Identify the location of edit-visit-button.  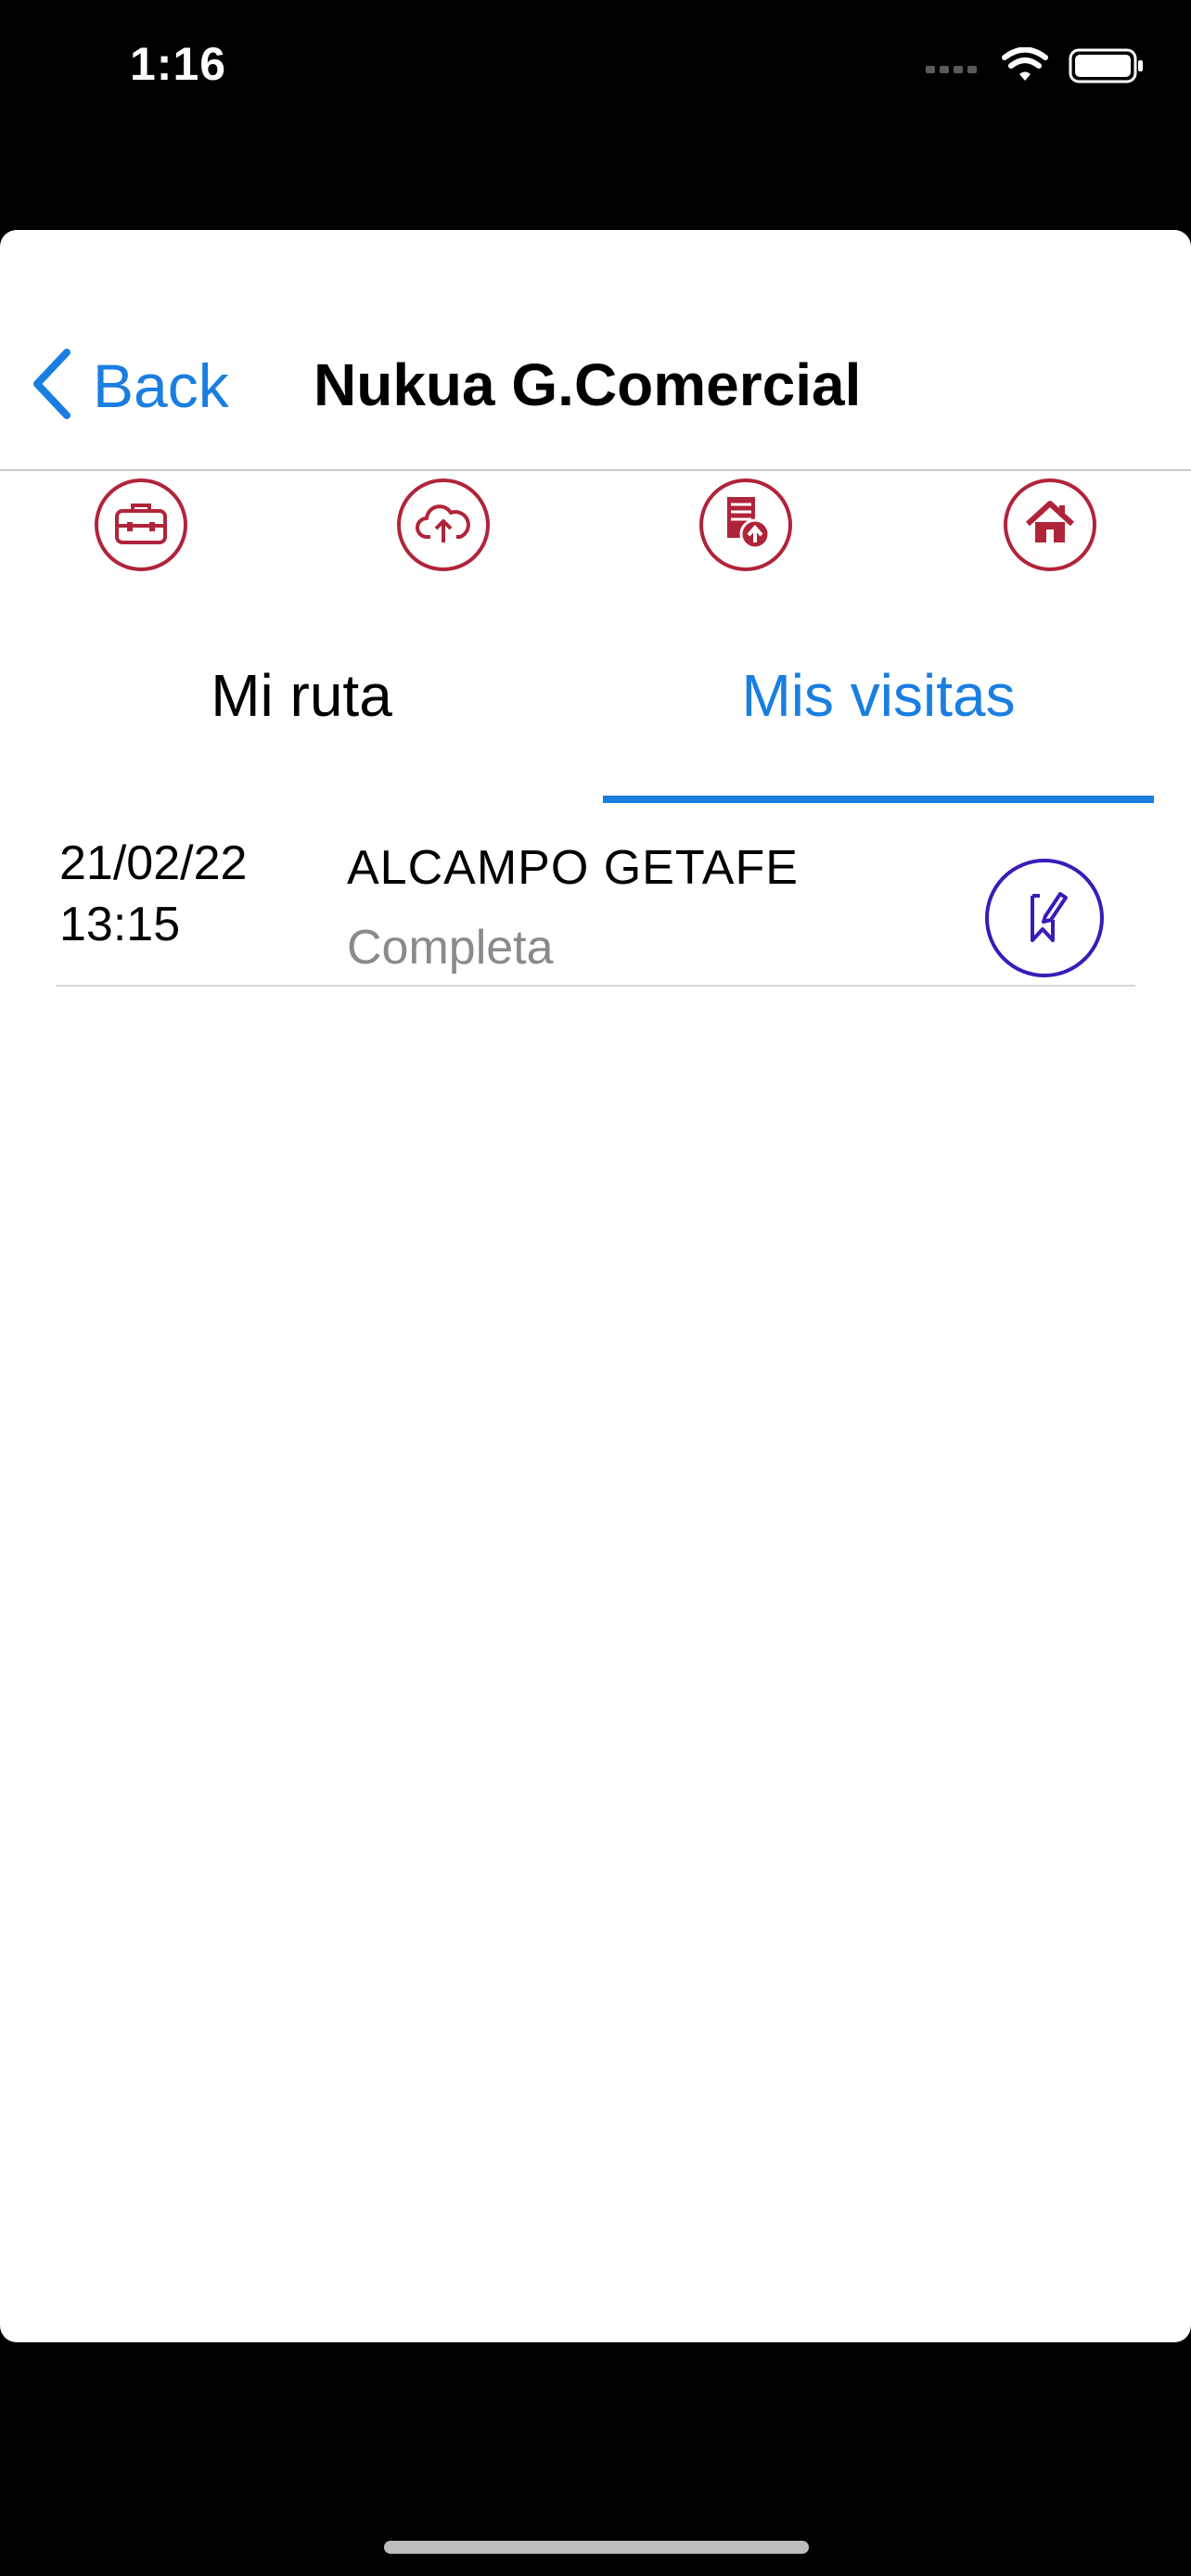
(1044, 918).